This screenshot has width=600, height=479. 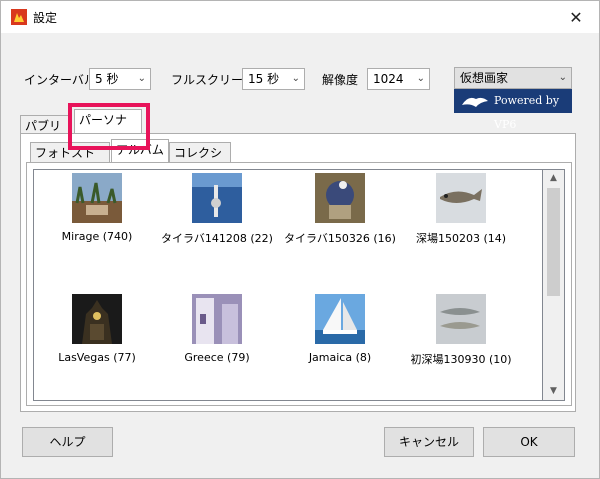 What do you see at coordinates (300, 17) in the screenshot?
I see `title-bar: 設定 ✕` at bounding box center [300, 17].